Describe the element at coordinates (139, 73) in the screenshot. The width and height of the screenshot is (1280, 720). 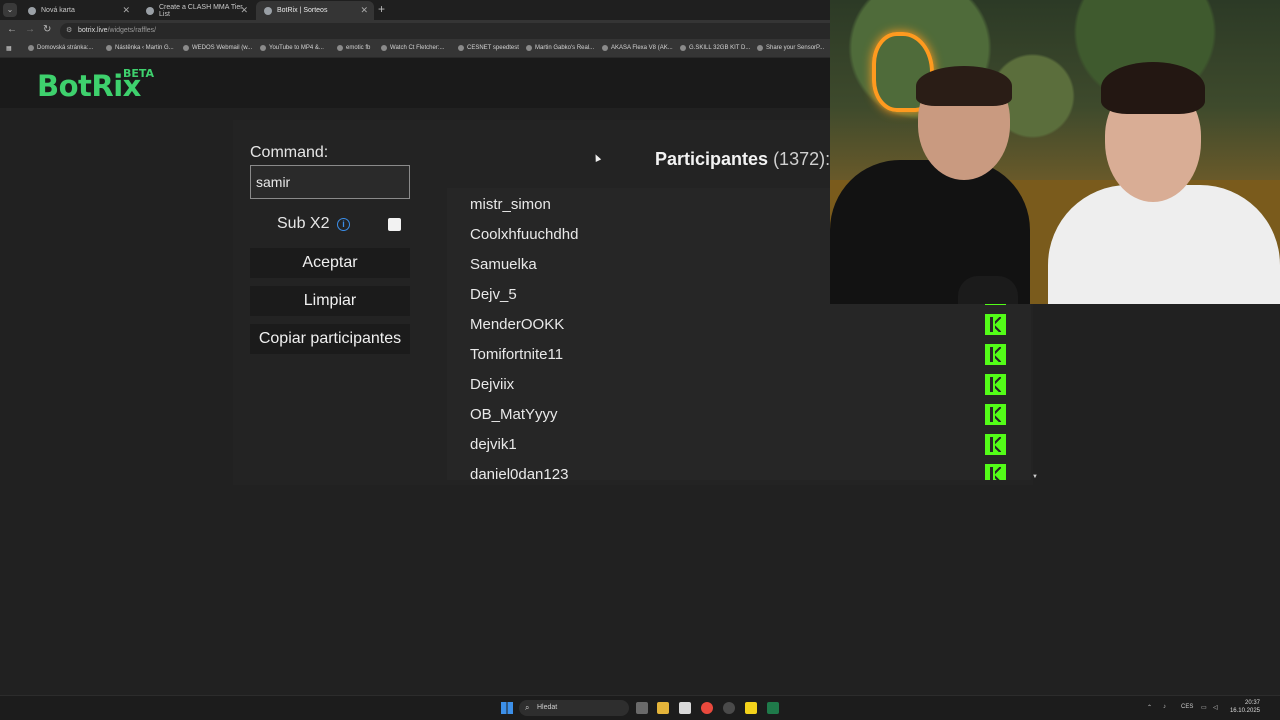
I see `beta-badge: BETA` at that location.